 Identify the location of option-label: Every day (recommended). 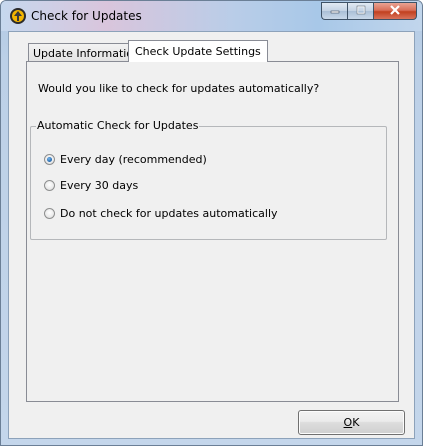
(133, 159).